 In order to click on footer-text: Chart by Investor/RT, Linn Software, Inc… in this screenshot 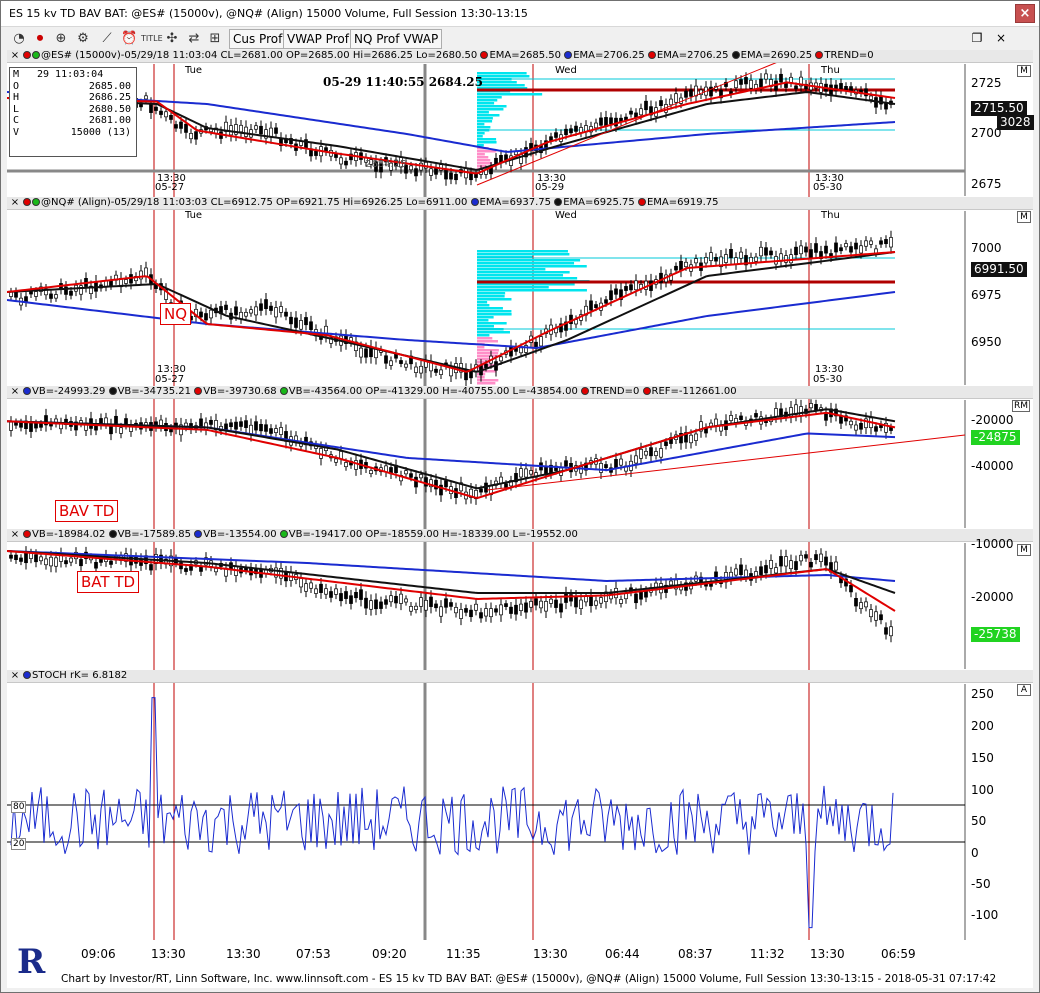, I will do `click(529, 979)`.